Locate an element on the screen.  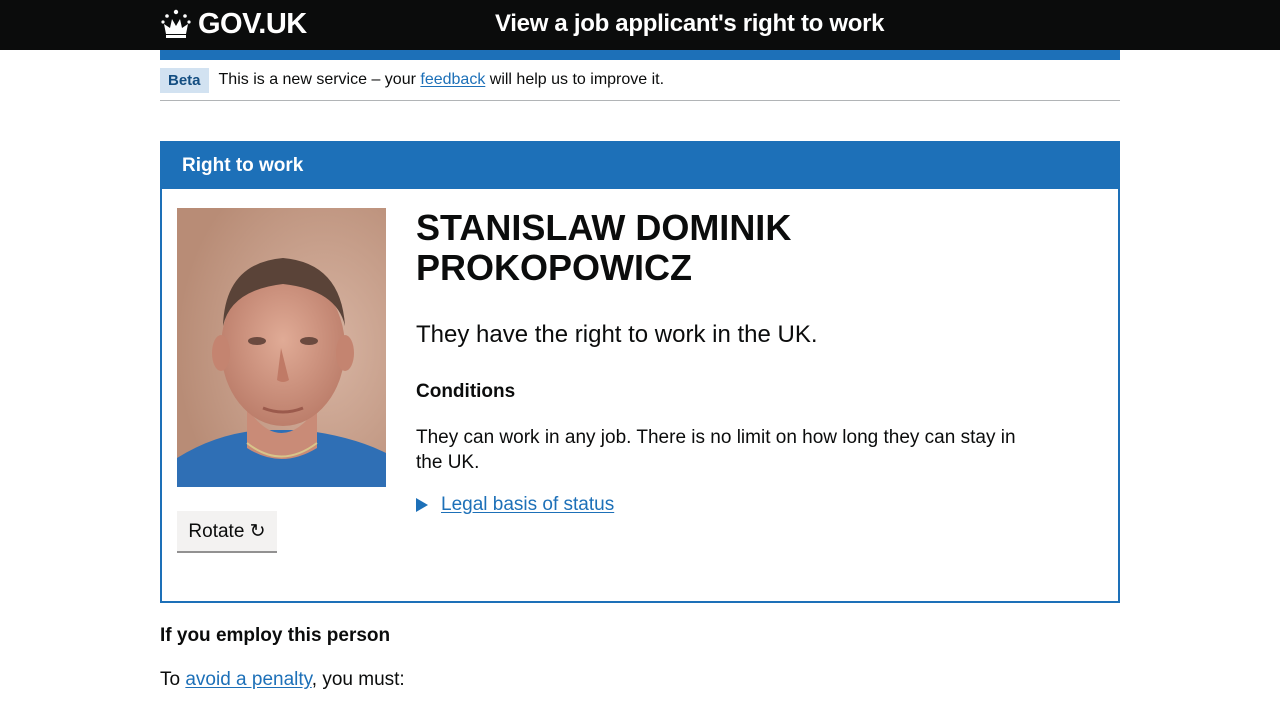
penalty-paragraph: To avoid a penalty, you must: is located at coordinates (282, 680).